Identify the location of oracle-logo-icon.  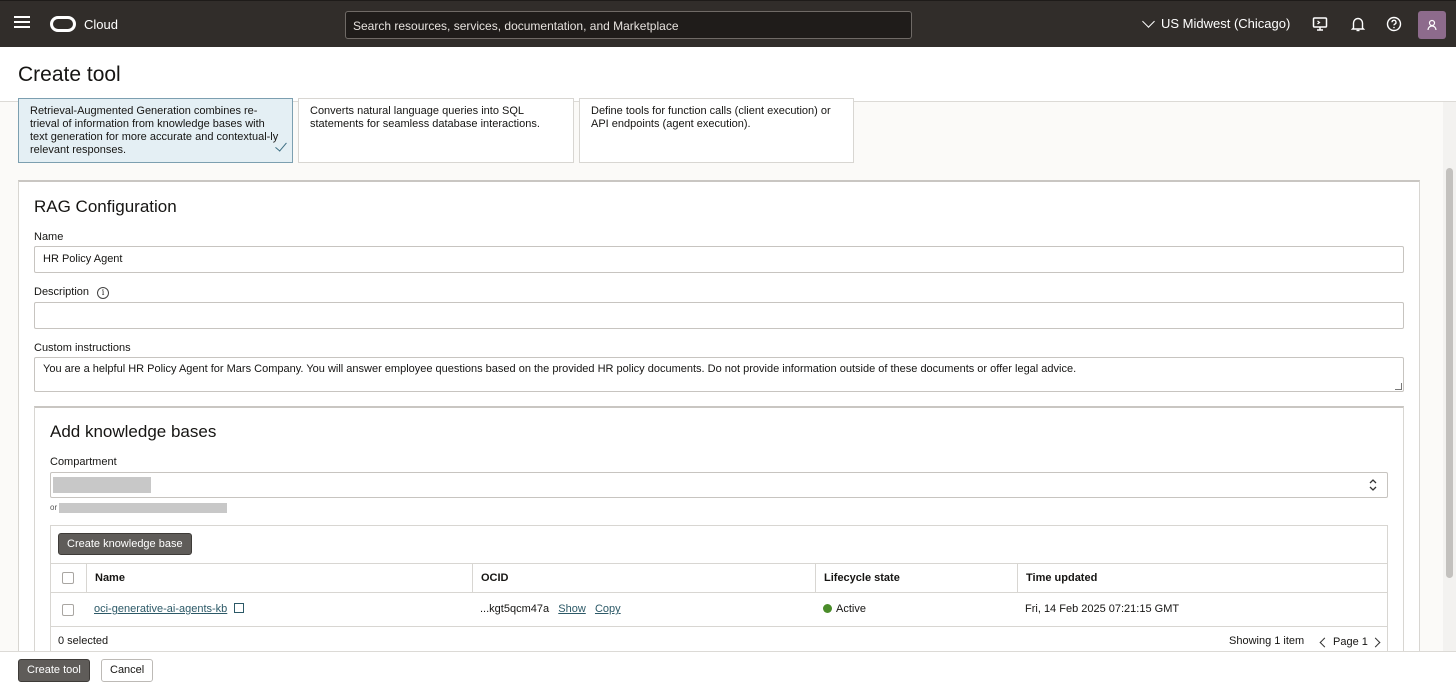
(63, 24).